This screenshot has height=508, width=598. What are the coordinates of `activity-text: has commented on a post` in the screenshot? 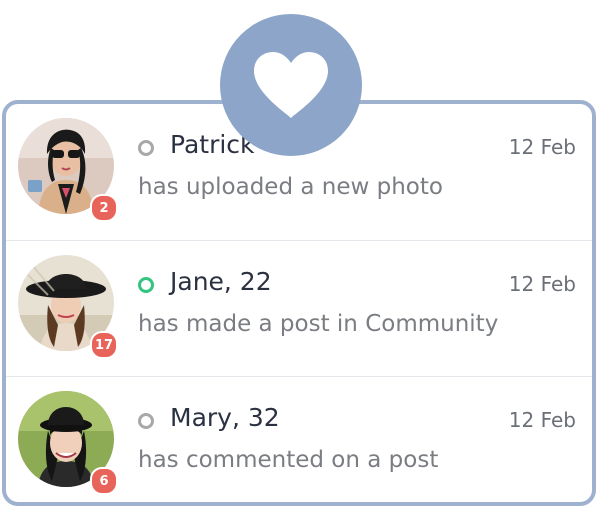 It's located at (288, 460).